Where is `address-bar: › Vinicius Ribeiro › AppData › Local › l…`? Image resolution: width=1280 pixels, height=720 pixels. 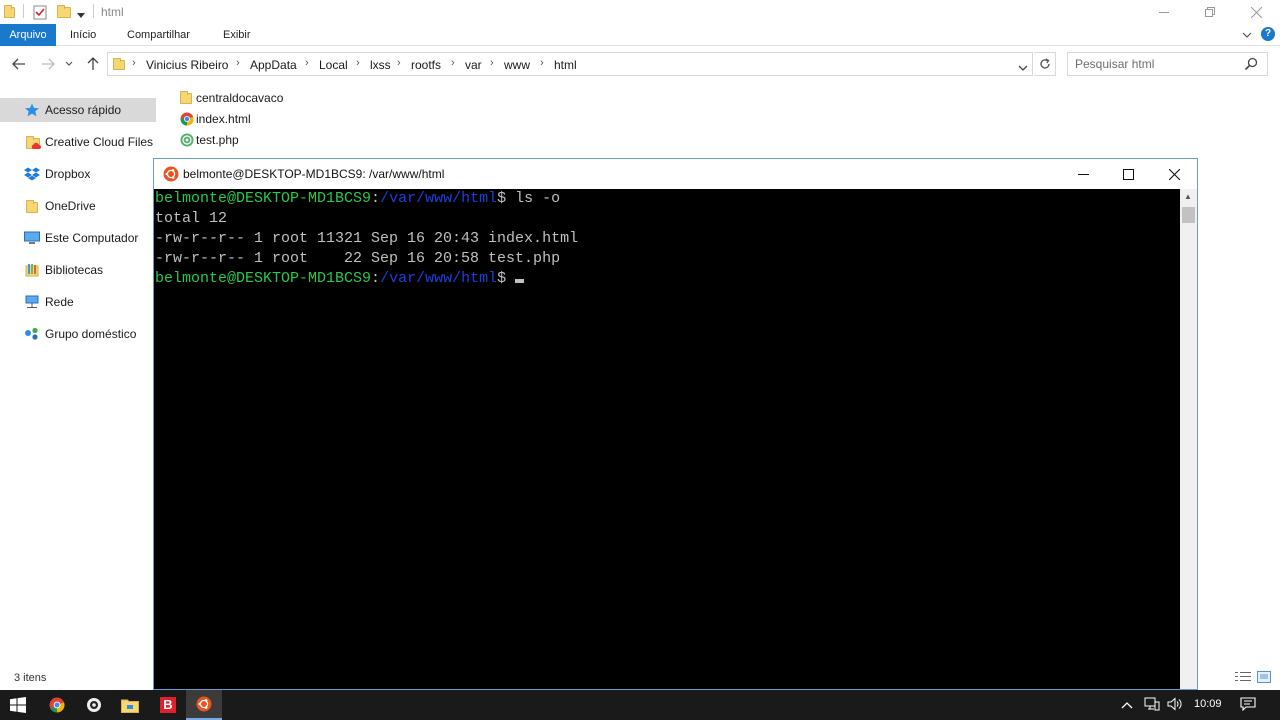 address-bar: › Vinicius Ribeiro › AppData › Local › l… is located at coordinates (570, 64).